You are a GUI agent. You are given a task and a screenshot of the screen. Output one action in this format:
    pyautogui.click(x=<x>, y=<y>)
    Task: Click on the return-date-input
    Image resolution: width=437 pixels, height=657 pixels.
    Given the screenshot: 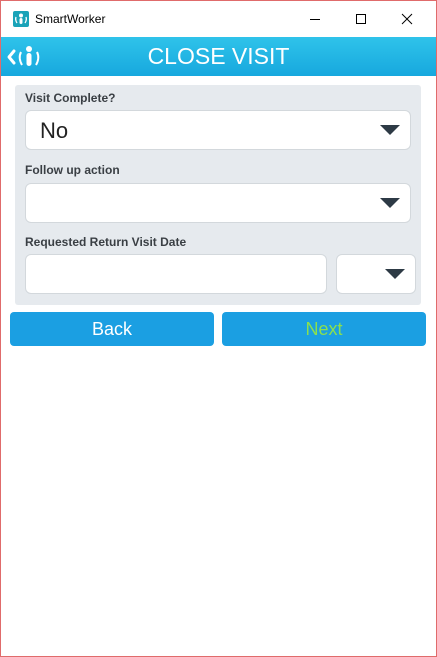 What is the action you would take?
    pyautogui.click(x=176, y=274)
    